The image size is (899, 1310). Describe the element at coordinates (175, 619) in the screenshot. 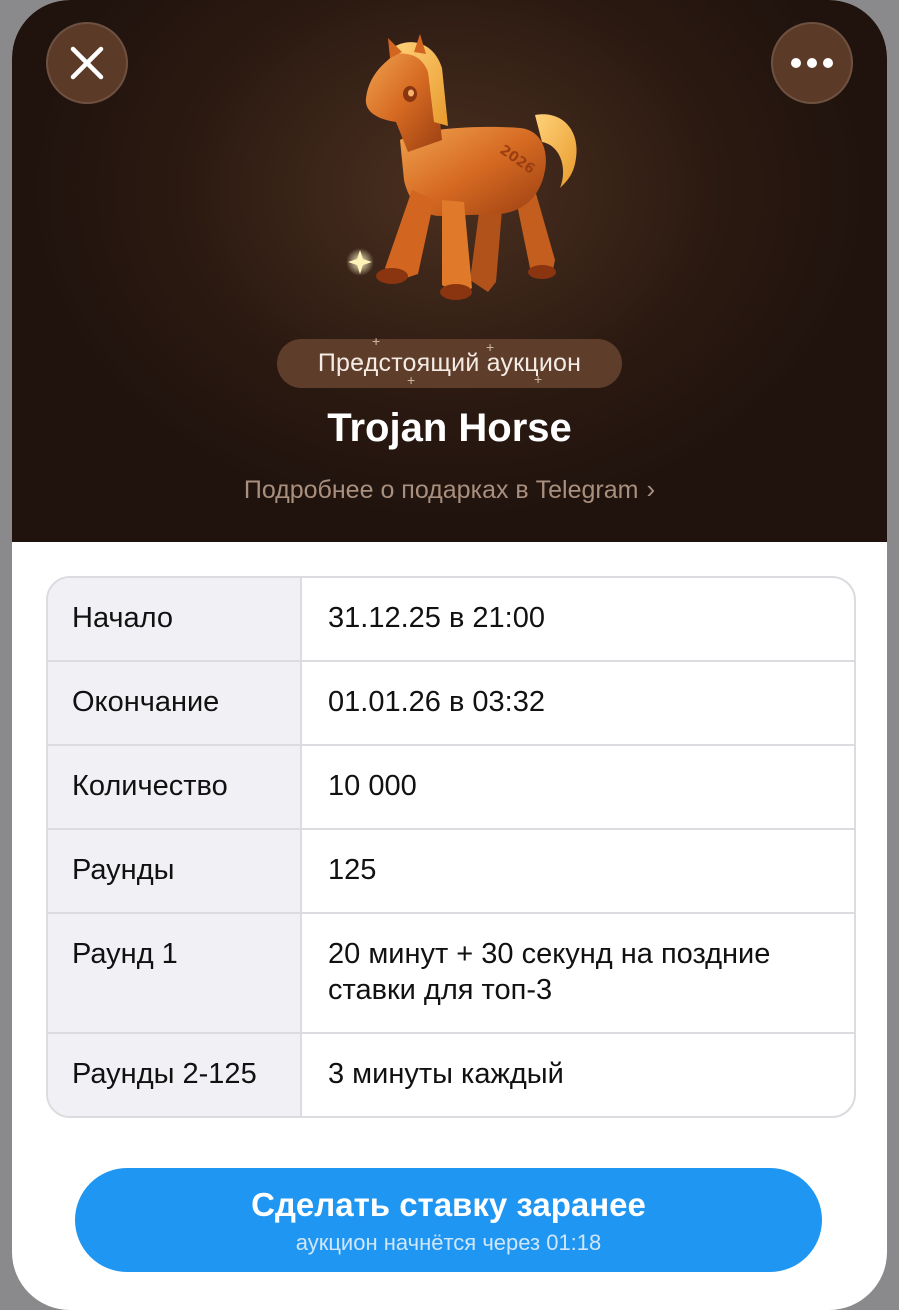

I see `row-label: Начало` at that location.